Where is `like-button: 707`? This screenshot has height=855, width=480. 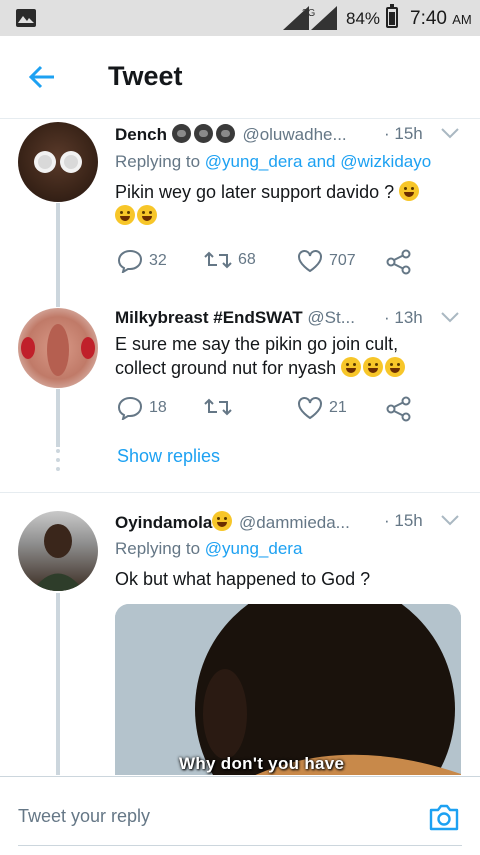
like-button: 707 is located at coordinates (326, 261).